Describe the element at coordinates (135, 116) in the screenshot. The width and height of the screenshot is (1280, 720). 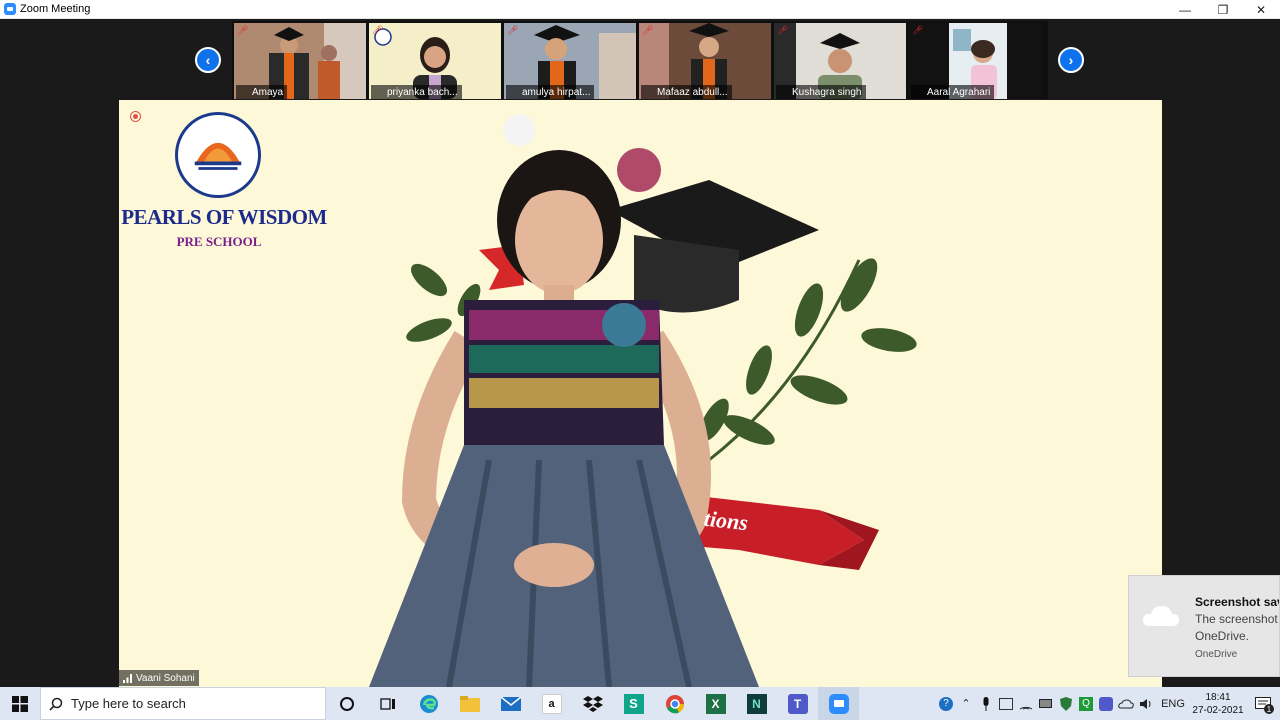
I see `recording-indicator-icon` at that location.